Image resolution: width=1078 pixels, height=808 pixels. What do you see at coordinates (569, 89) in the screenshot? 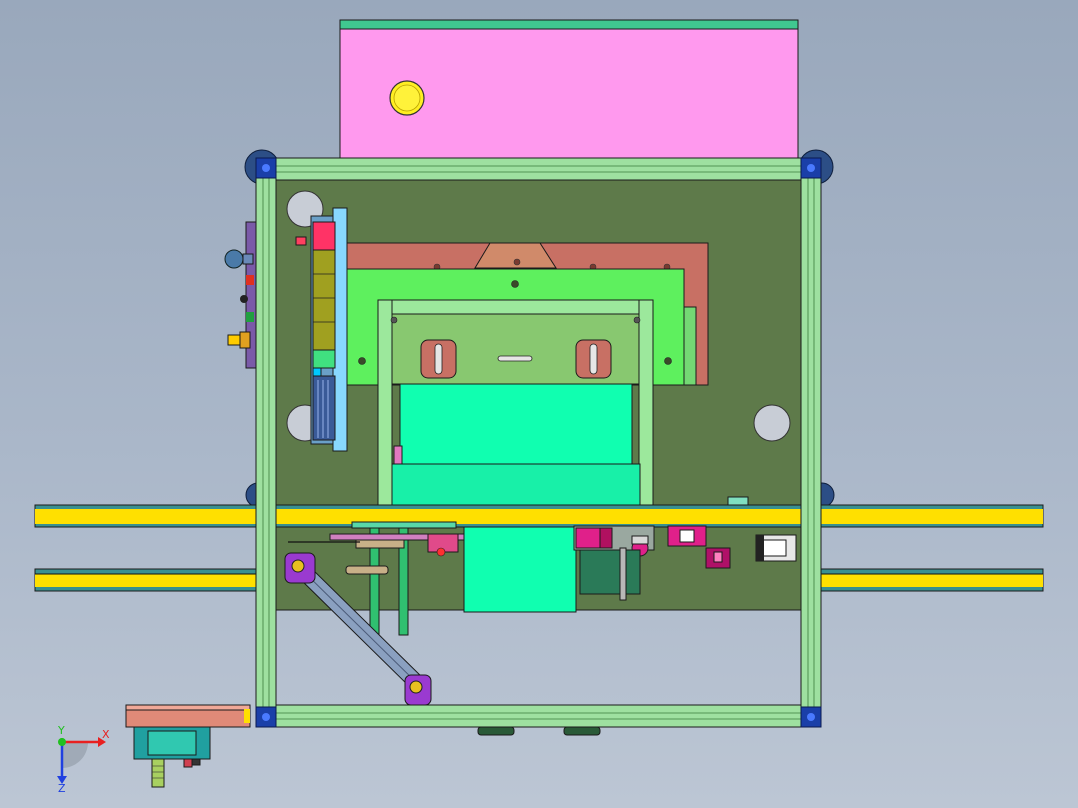
I see `top-box` at bounding box center [569, 89].